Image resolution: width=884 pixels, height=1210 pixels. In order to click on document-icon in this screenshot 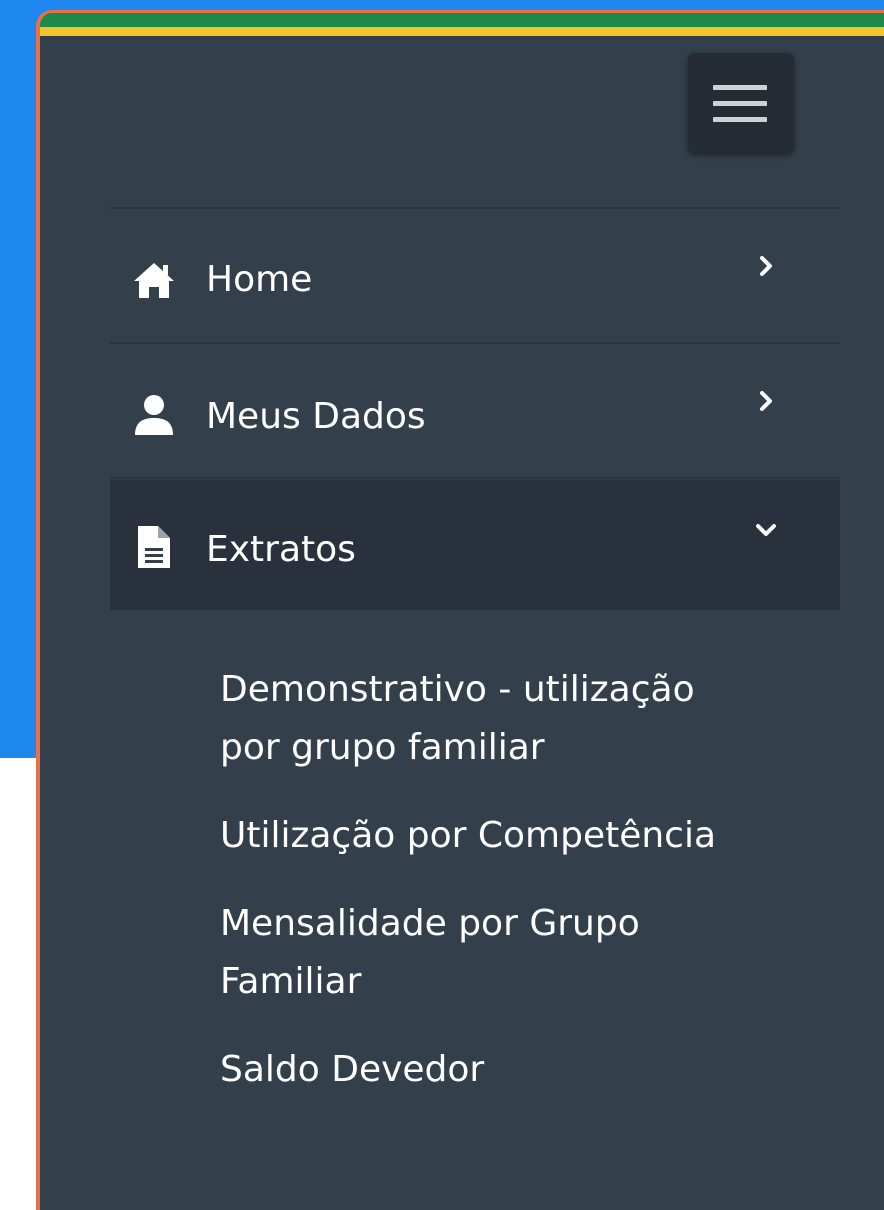, I will do `click(154, 546)`.